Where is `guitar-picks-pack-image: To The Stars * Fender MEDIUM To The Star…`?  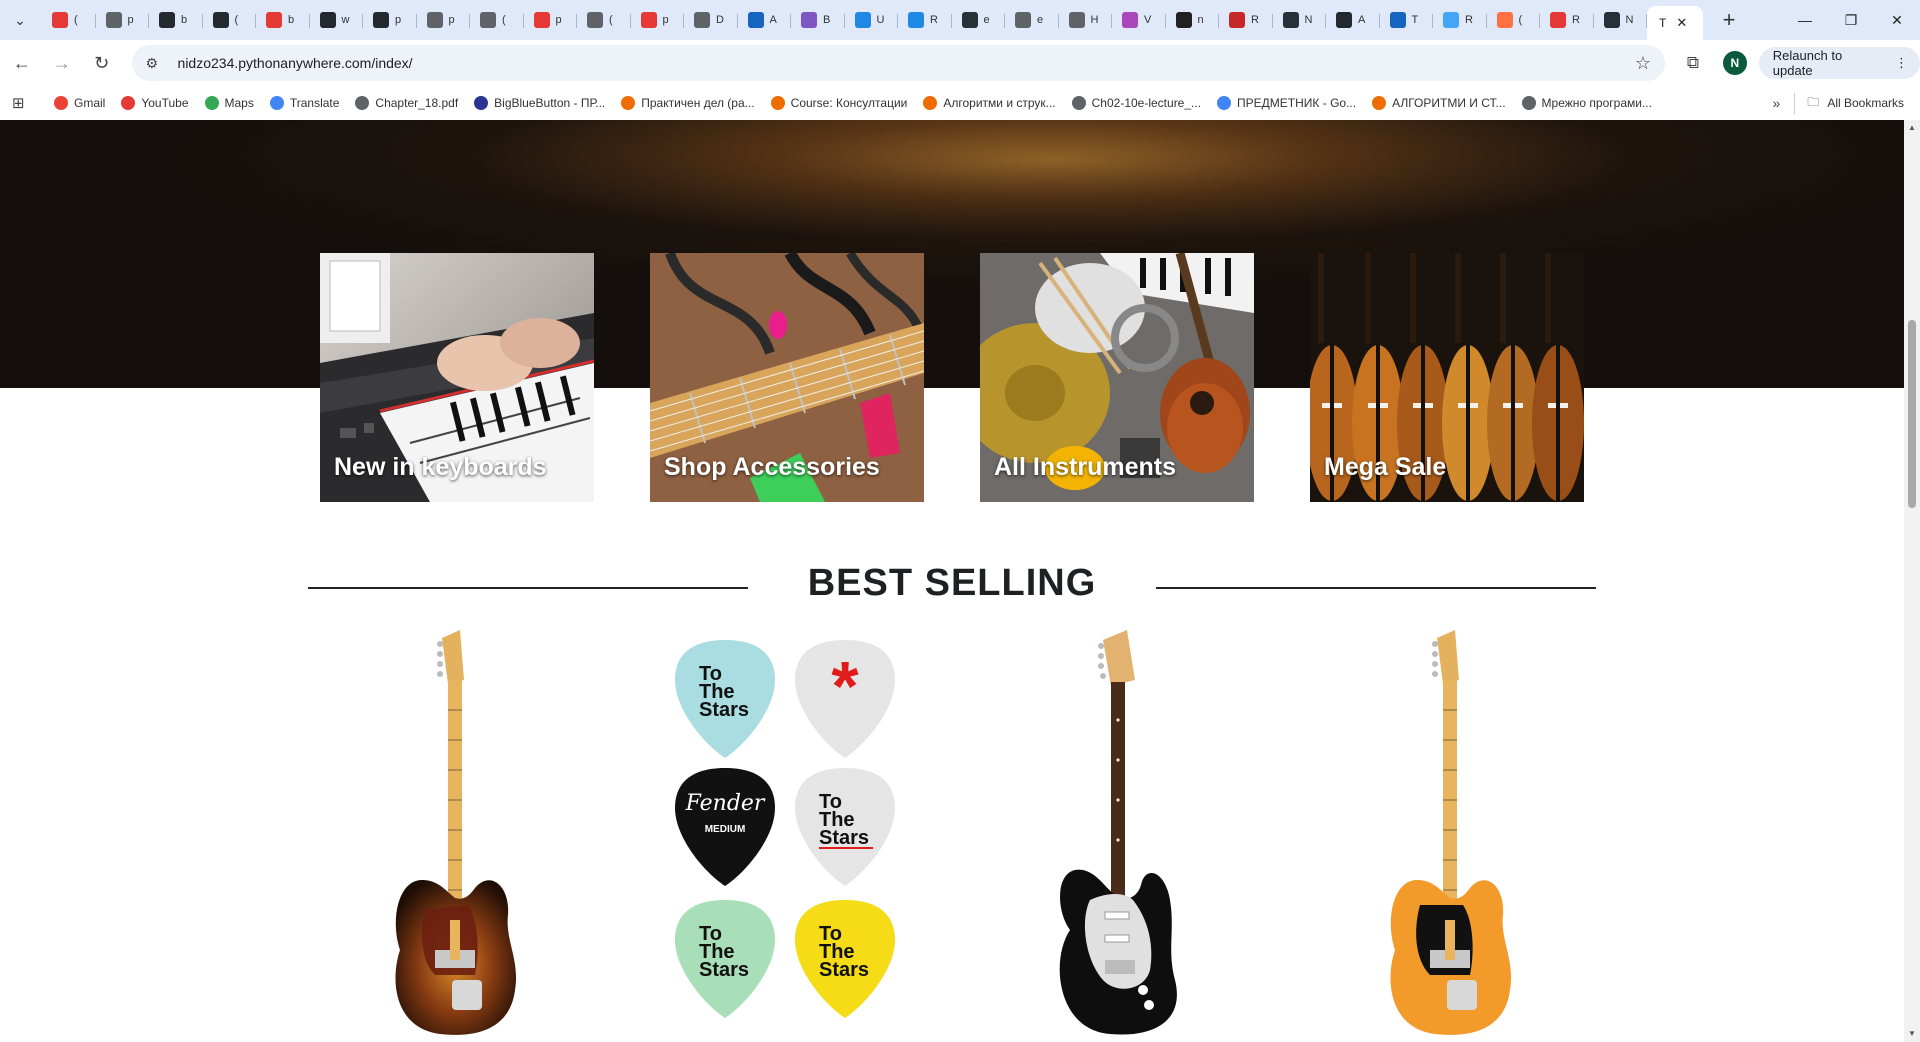 guitar-picks-pack-image: To The Stars * Fender MEDIUM To The Star… is located at coordinates (785, 829).